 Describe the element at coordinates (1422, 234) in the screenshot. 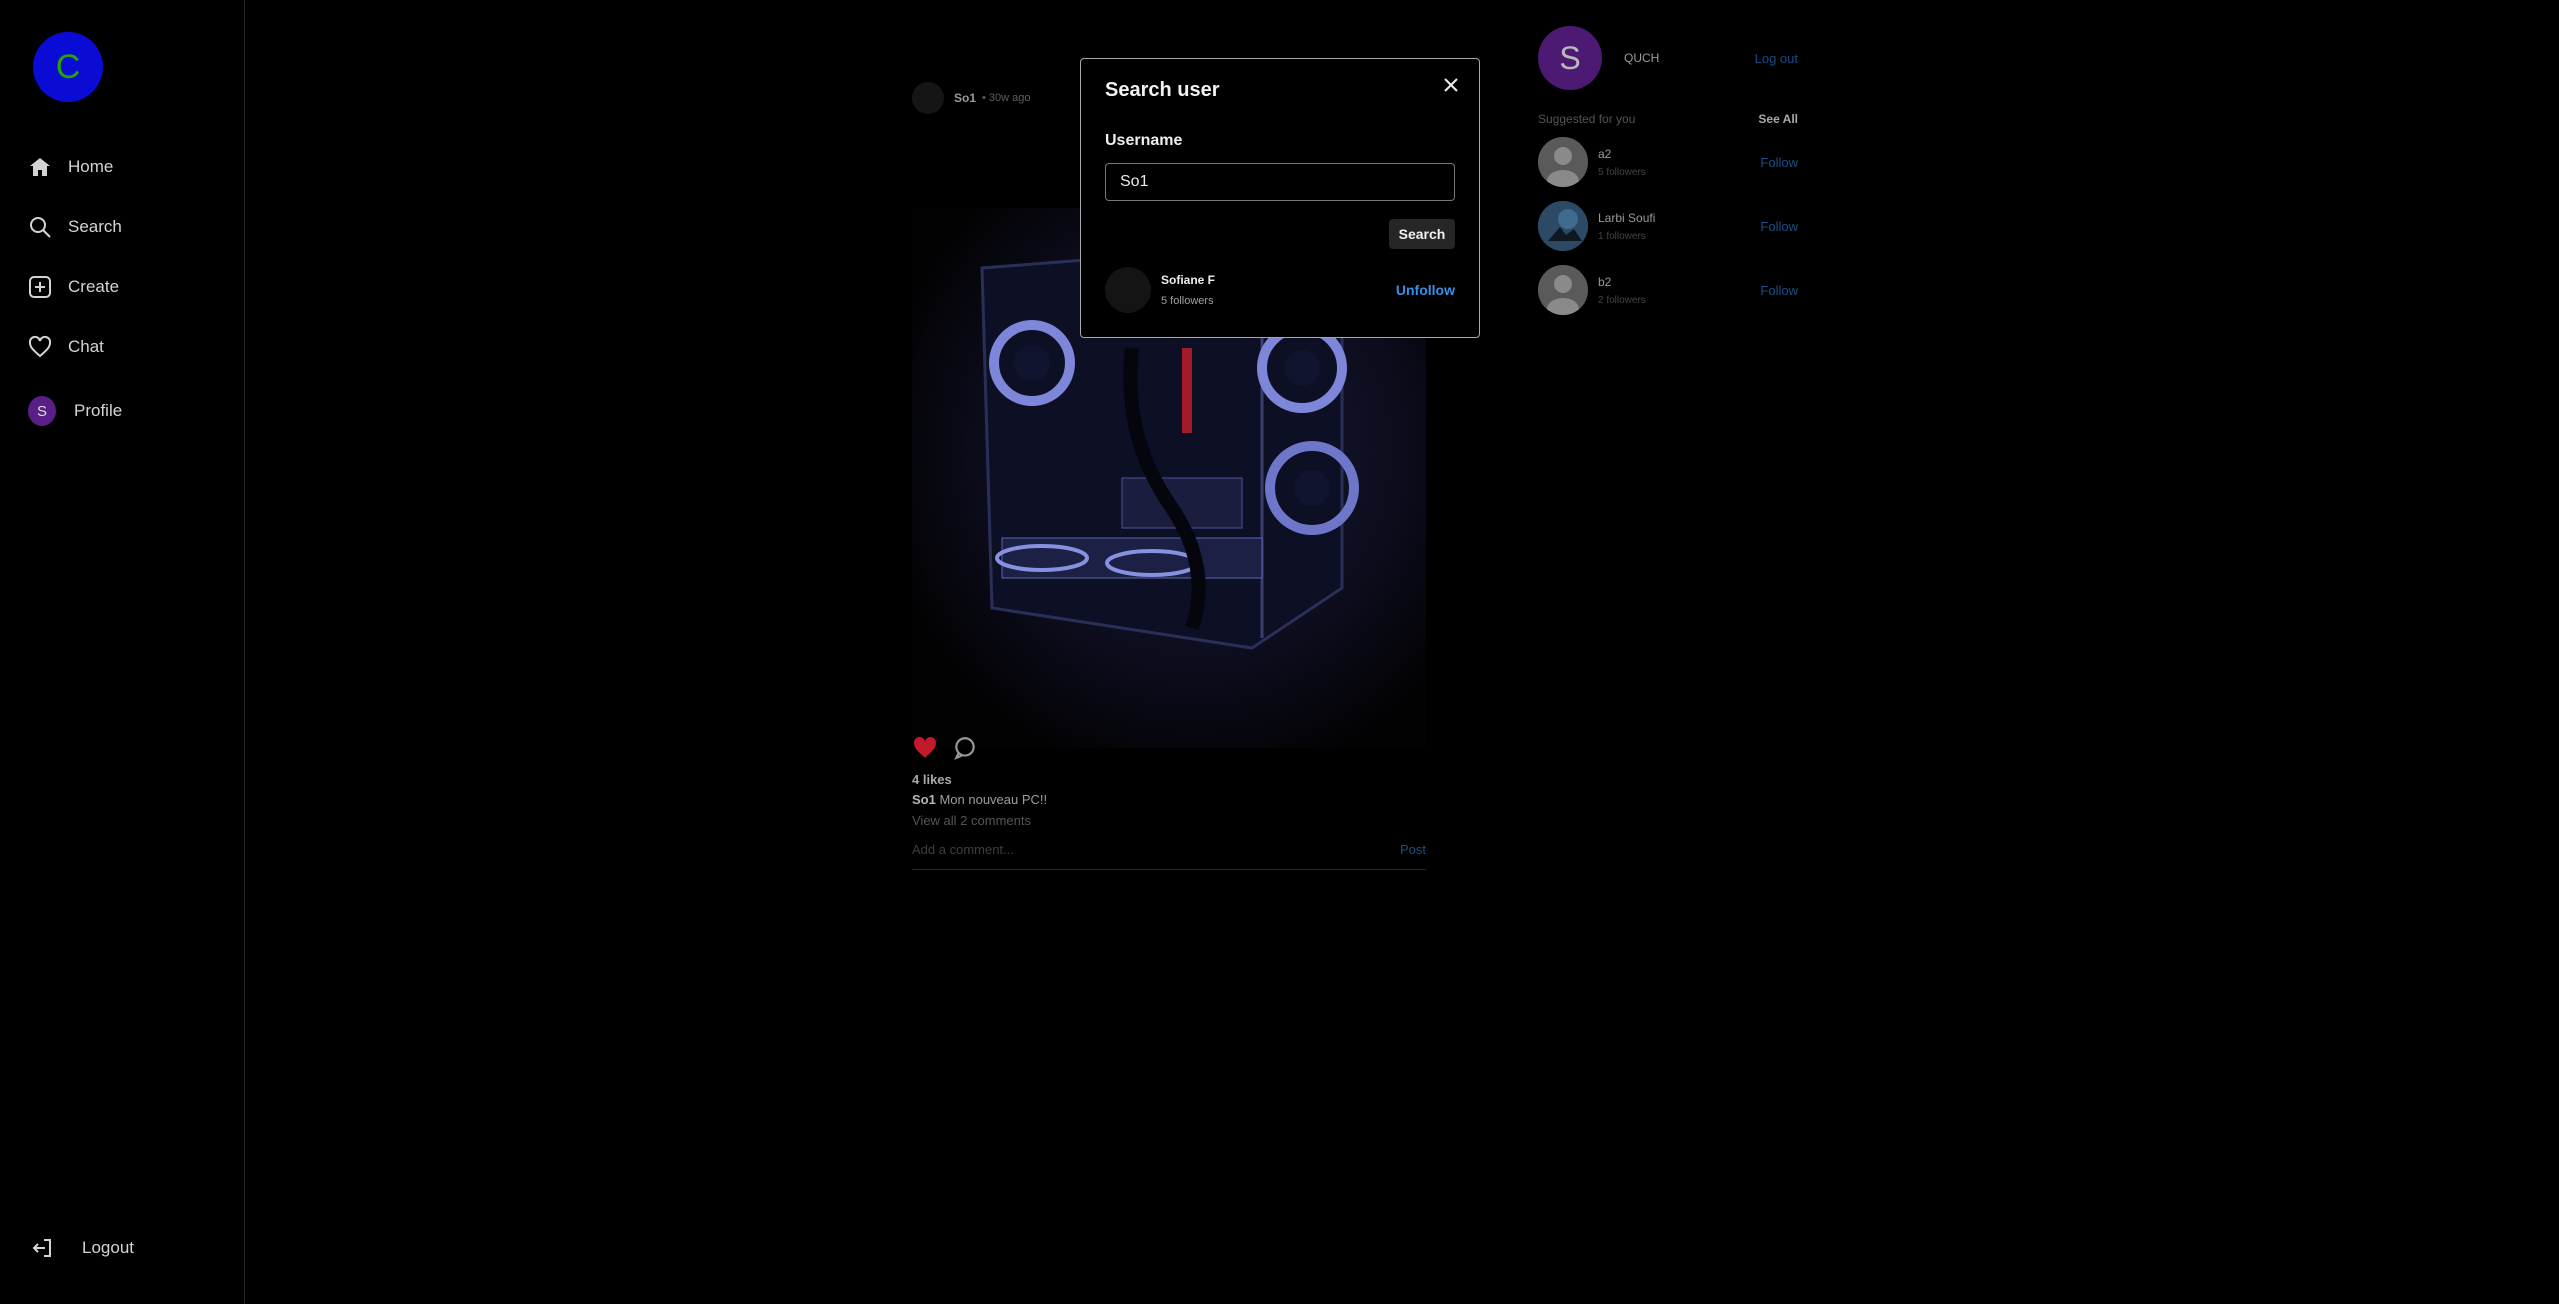

I see `search-button: Search` at that location.